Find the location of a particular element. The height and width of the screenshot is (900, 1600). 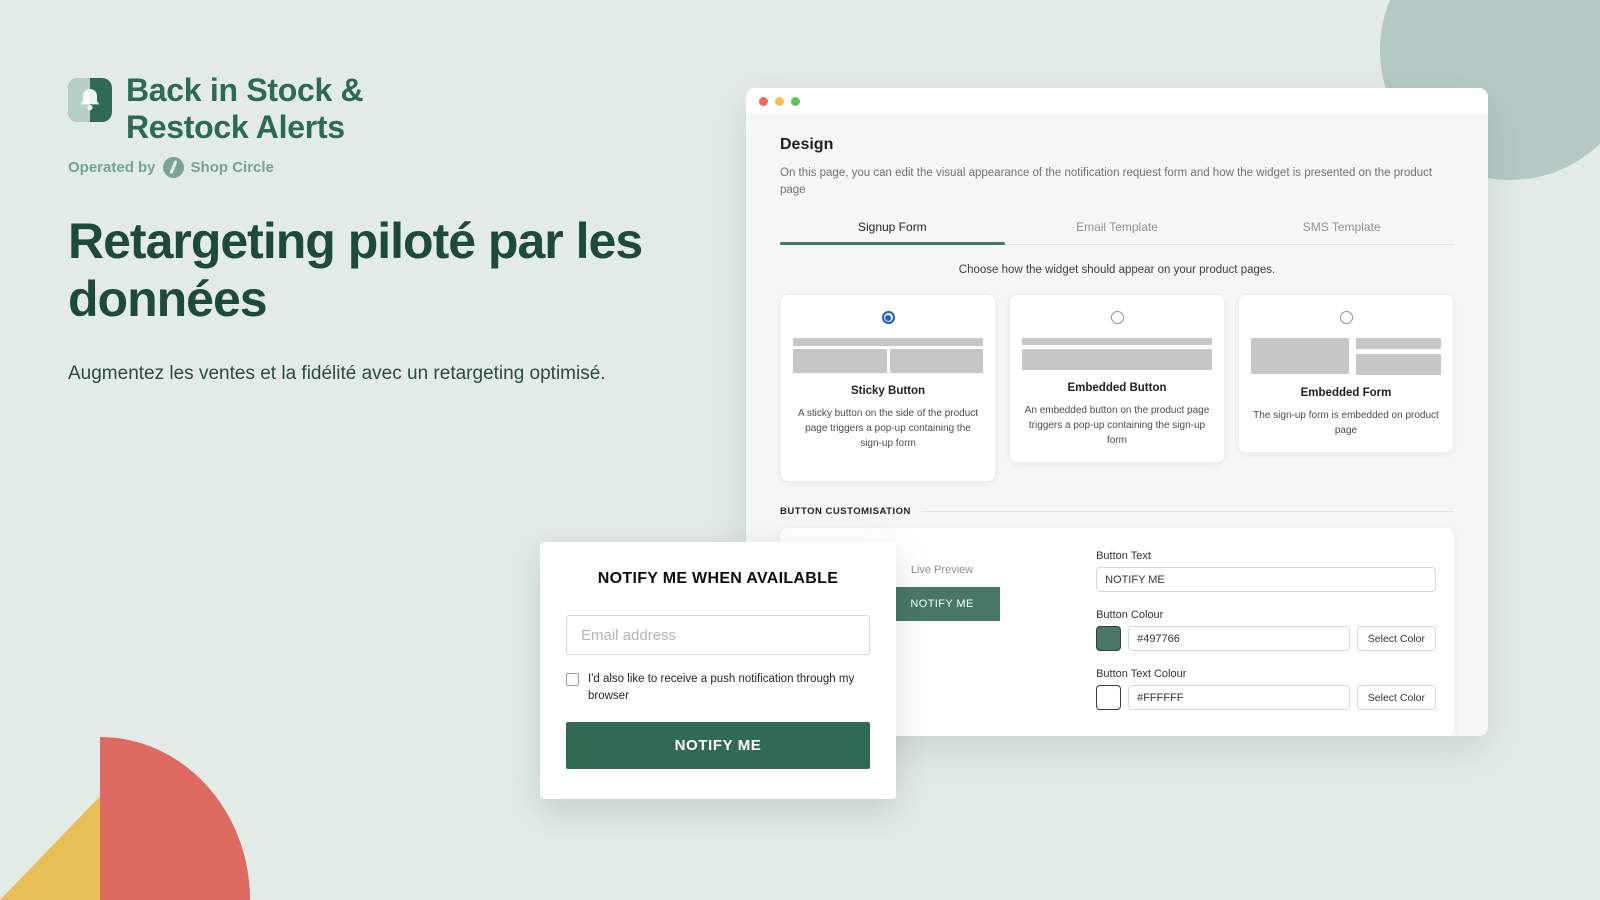

page-title: Design is located at coordinates (807, 144).